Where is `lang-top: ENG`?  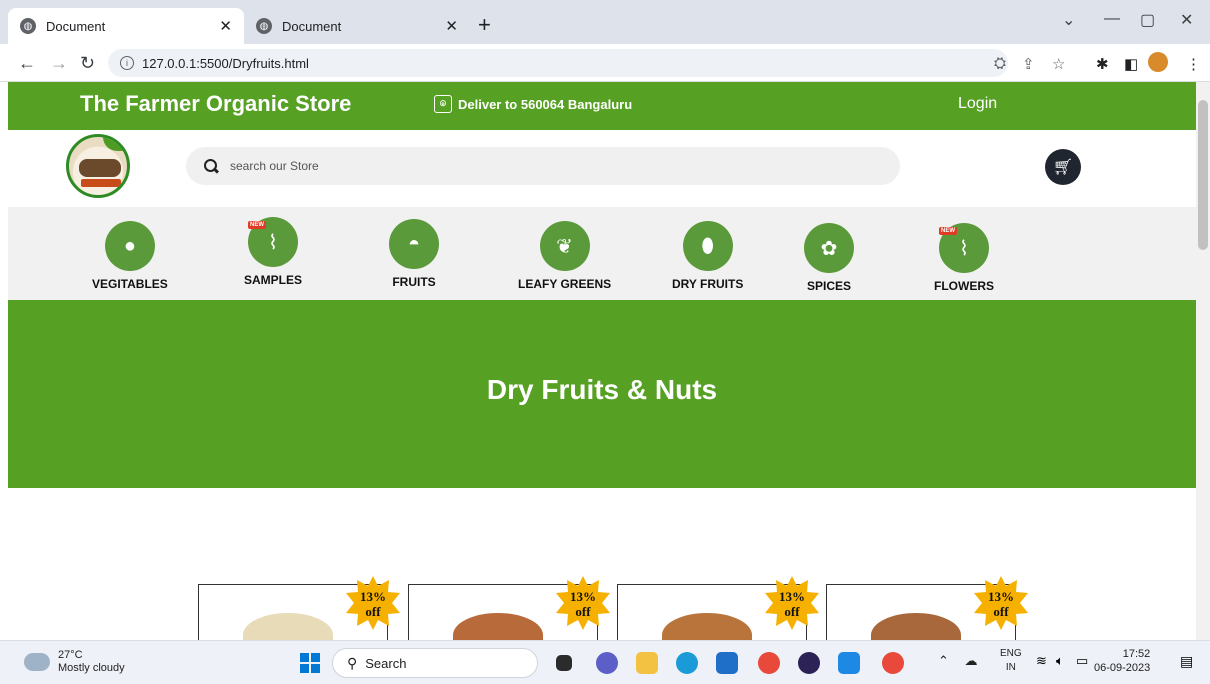 lang-top: ENG is located at coordinates (1011, 653).